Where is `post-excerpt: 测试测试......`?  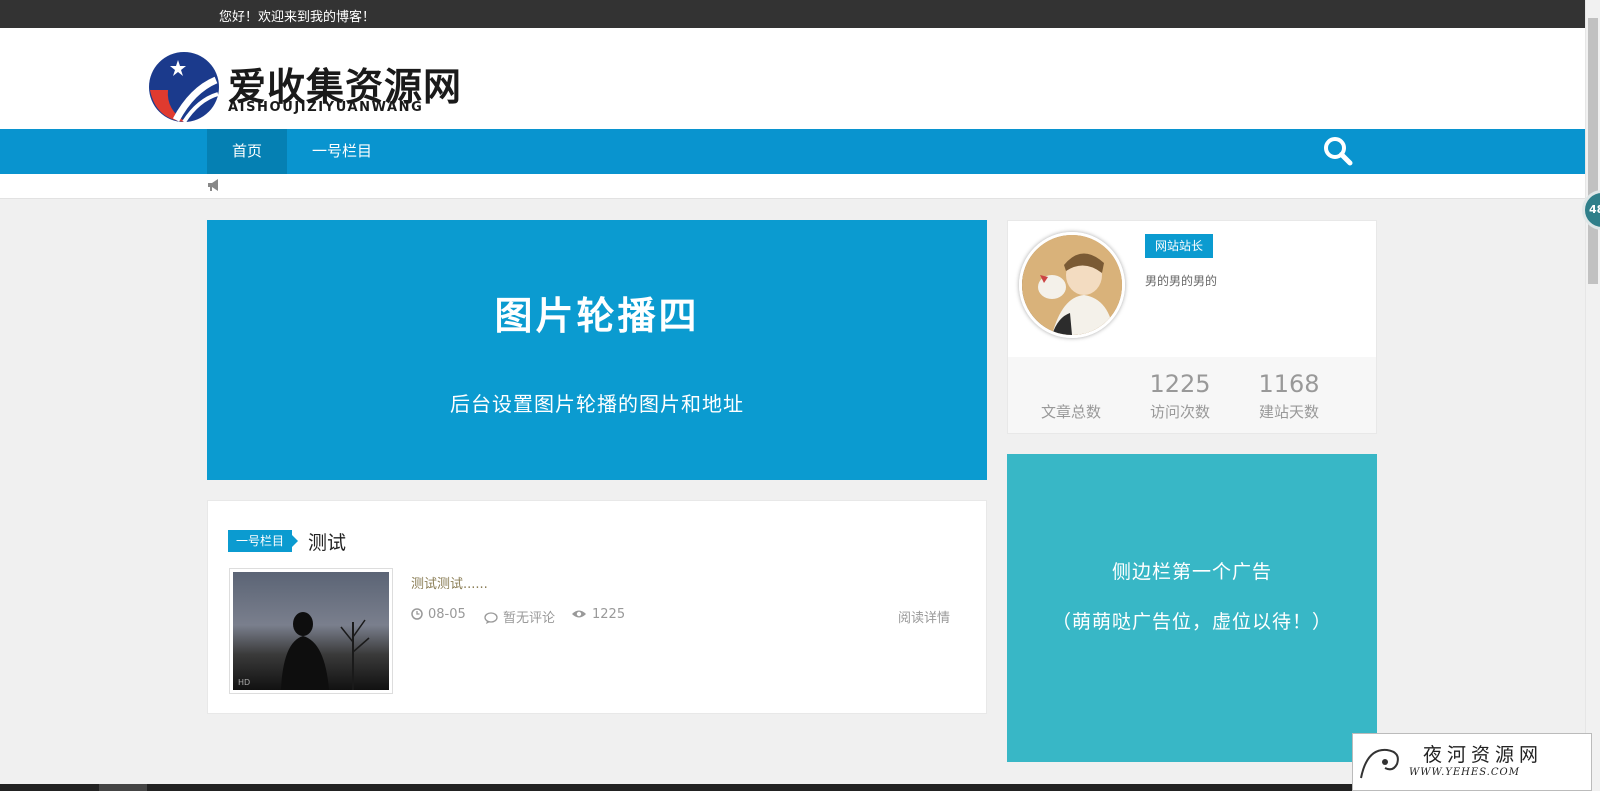 post-excerpt: 测试测试...... is located at coordinates (449, 584).